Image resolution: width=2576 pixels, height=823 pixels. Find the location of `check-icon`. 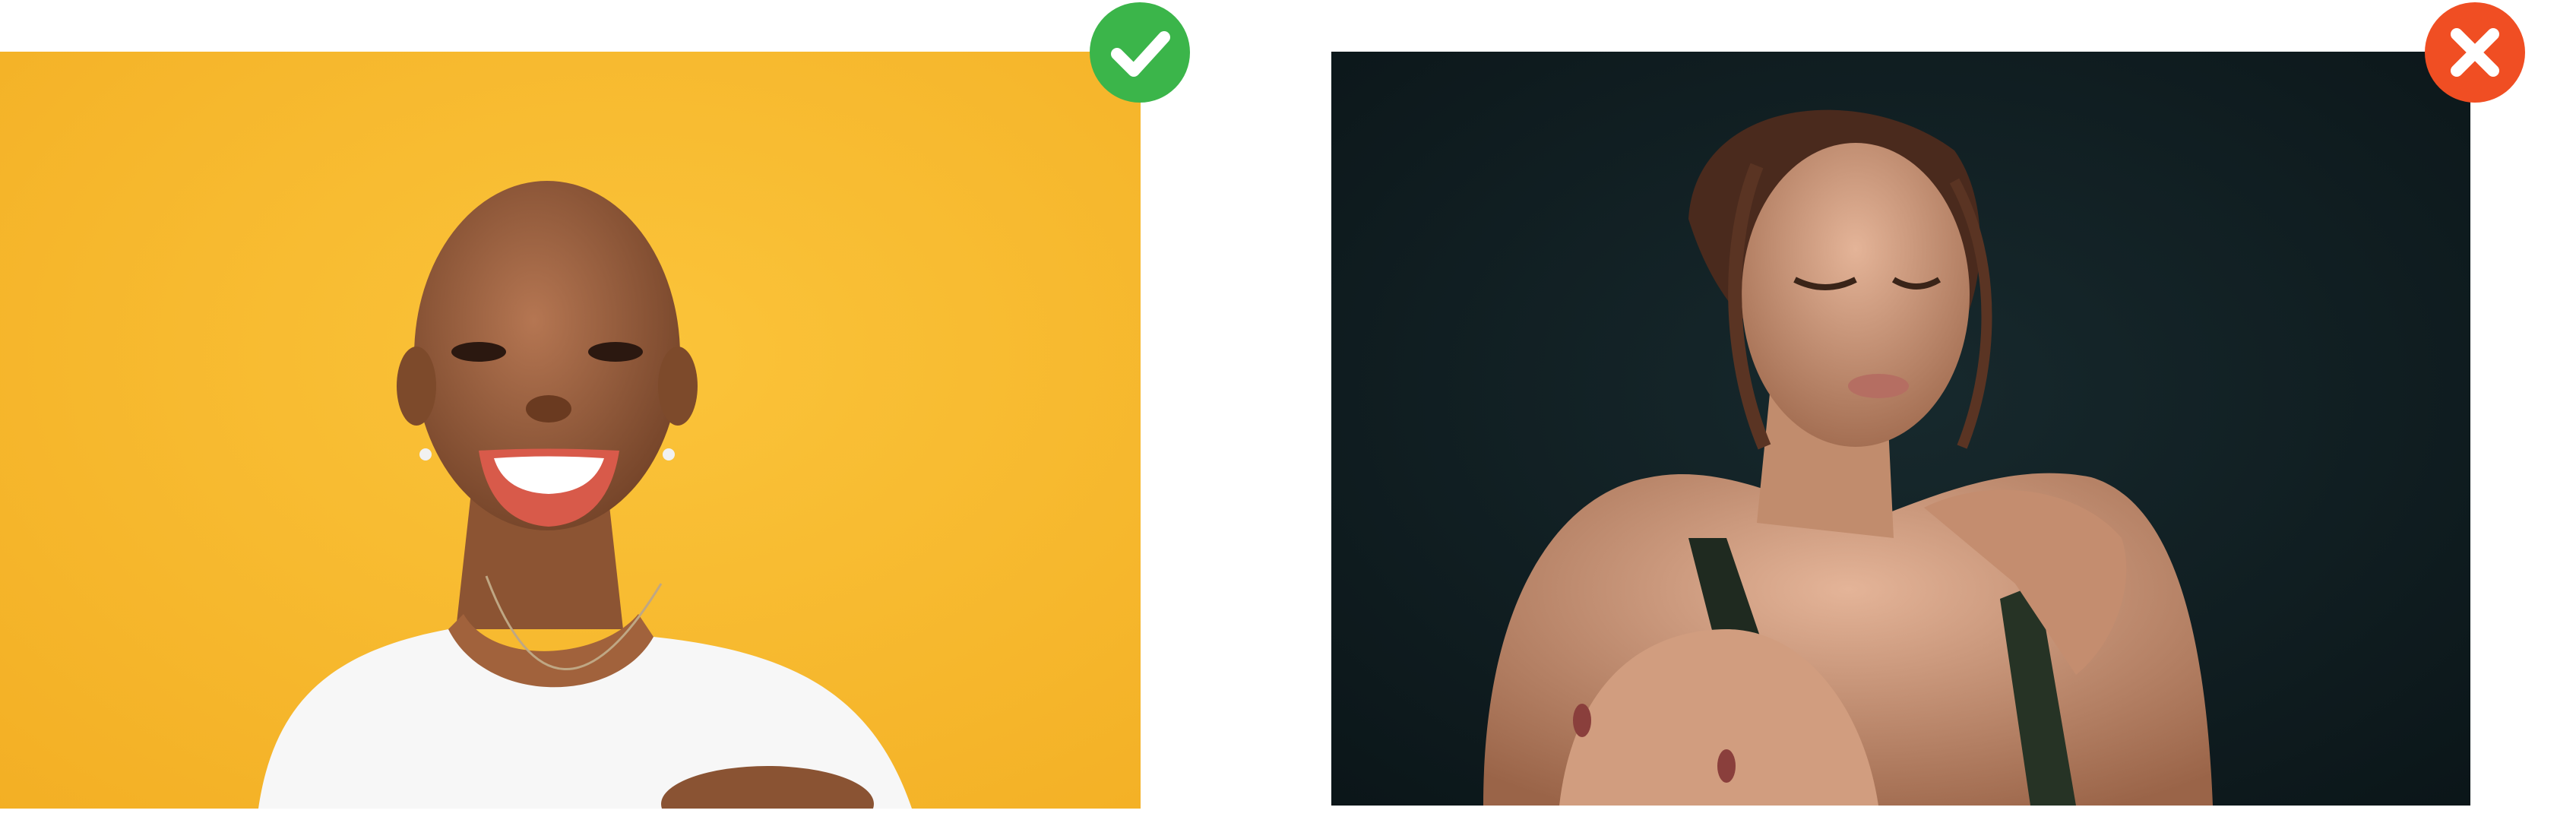

check-icon is located at coordinates (1140, 52).